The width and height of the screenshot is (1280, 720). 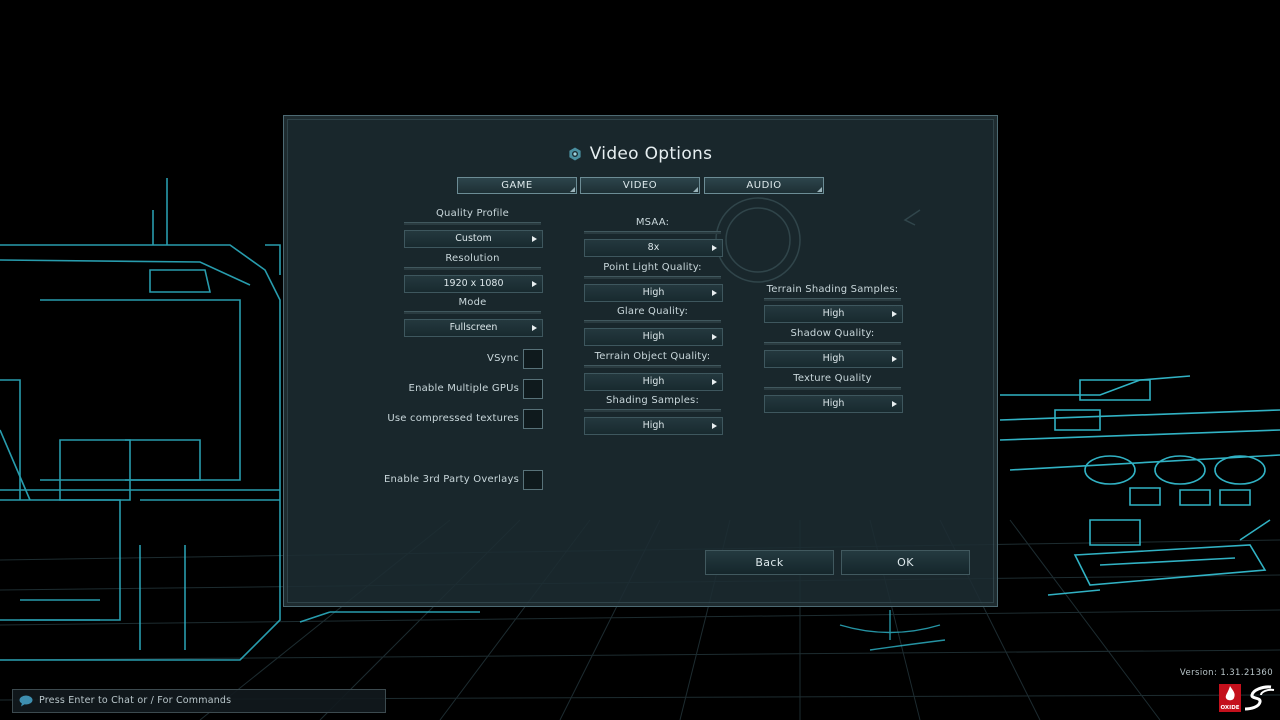 I want to click on shadow-quality-select: High, so click(x=833, y=359).